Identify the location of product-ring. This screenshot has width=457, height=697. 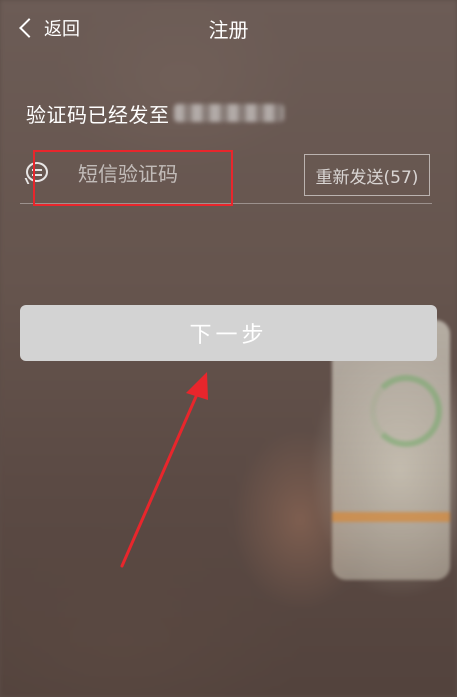
(406, 411).